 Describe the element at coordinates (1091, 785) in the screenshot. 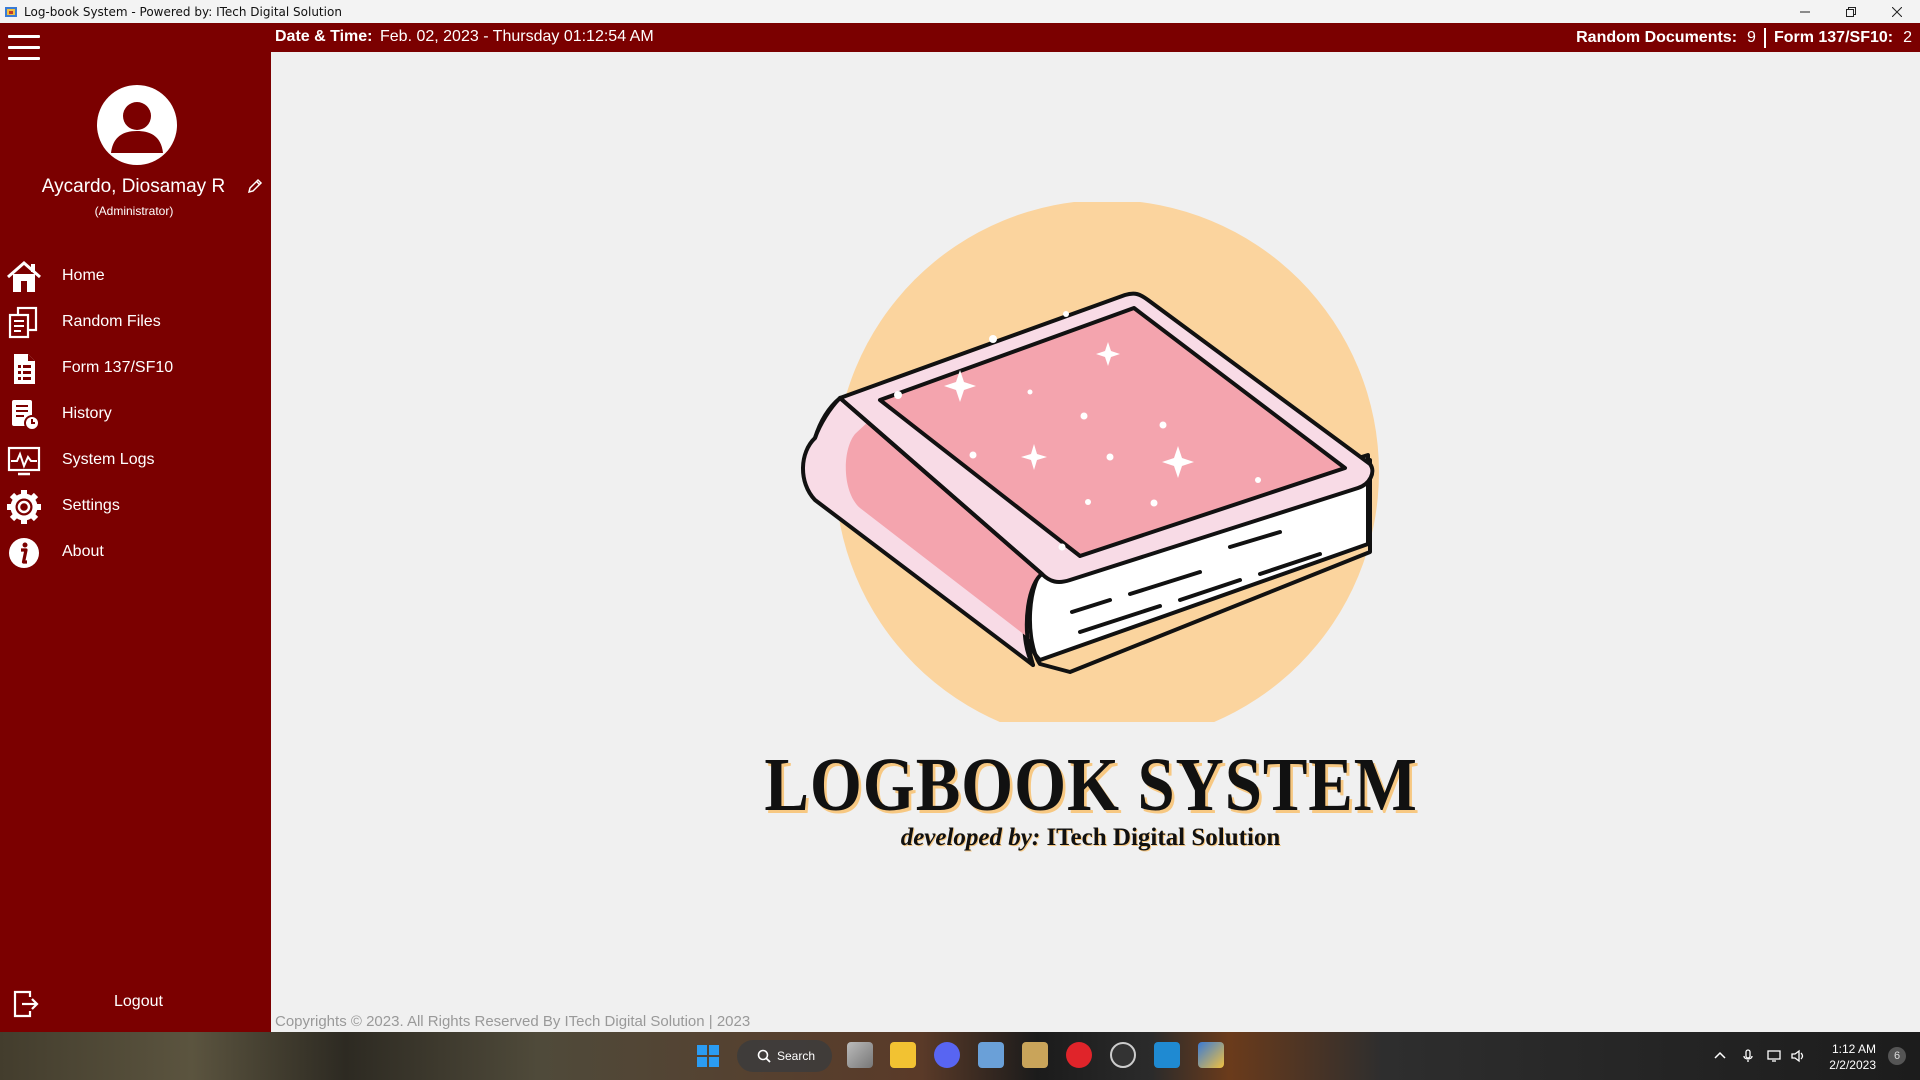

I see `logo-title: LOGBOOK SYSTEM` at that location.